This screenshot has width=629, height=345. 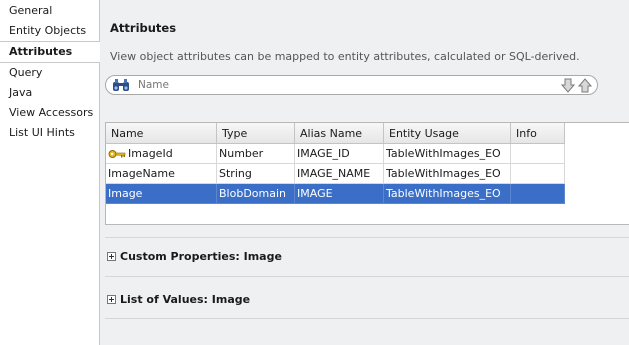 I want to click on cell-name: Image, so click(x=161, y=193).